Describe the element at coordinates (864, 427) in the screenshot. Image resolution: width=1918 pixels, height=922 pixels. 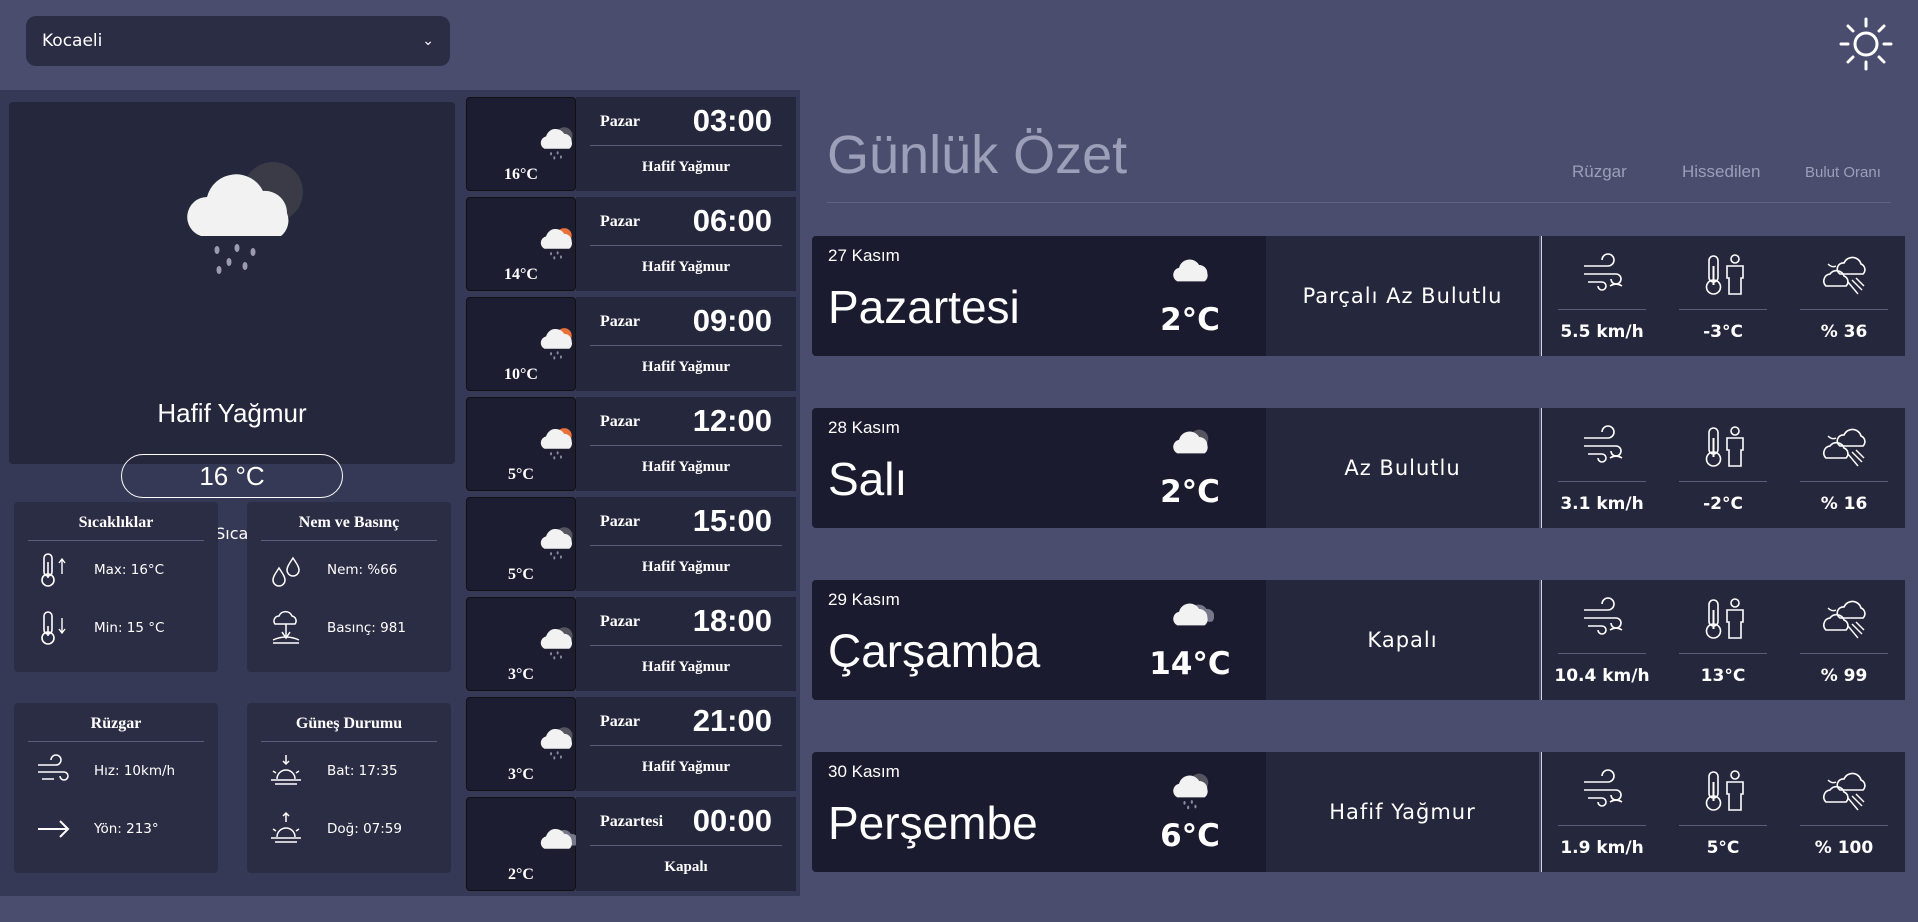
I see `daily-date: 28 Kasım` at that location.